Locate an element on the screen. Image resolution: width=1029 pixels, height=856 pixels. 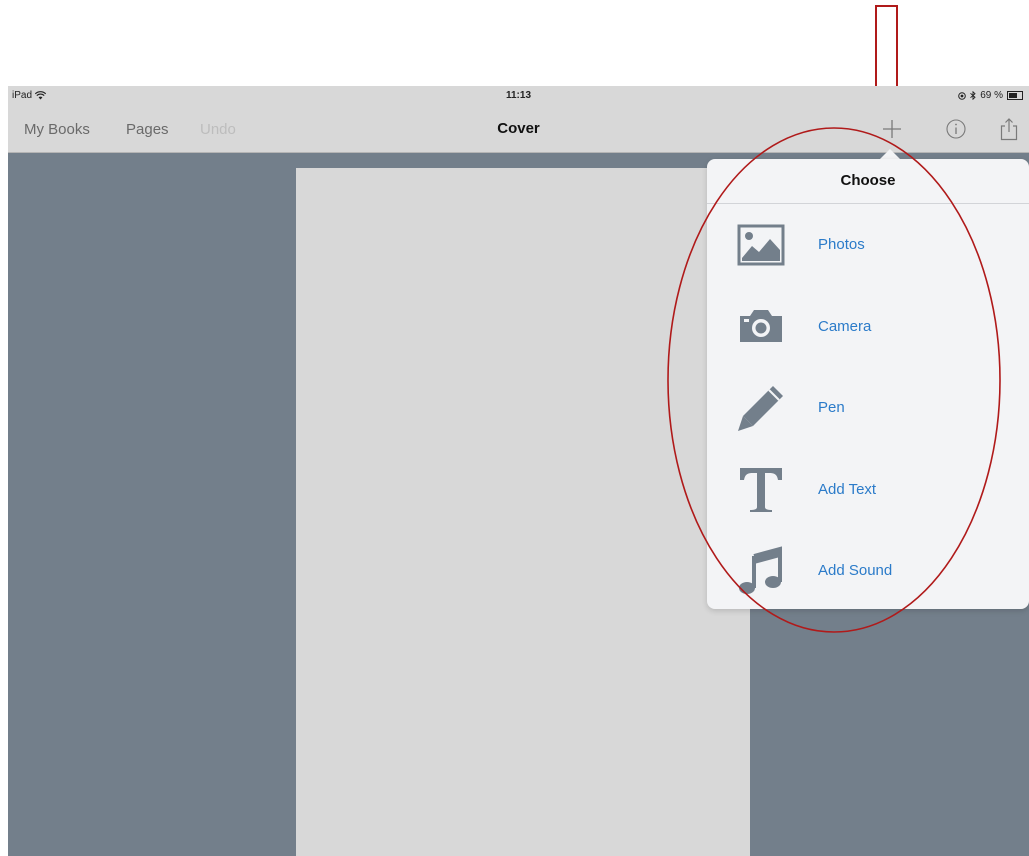
menu-label-photos: Photos is located at coordinates (841, 245).